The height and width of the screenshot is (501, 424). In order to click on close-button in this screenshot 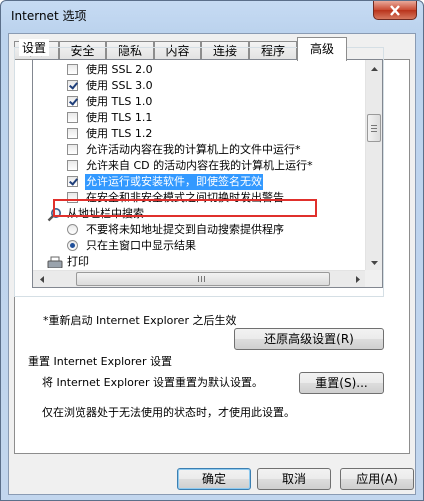, I will do `click(395, 10)`.